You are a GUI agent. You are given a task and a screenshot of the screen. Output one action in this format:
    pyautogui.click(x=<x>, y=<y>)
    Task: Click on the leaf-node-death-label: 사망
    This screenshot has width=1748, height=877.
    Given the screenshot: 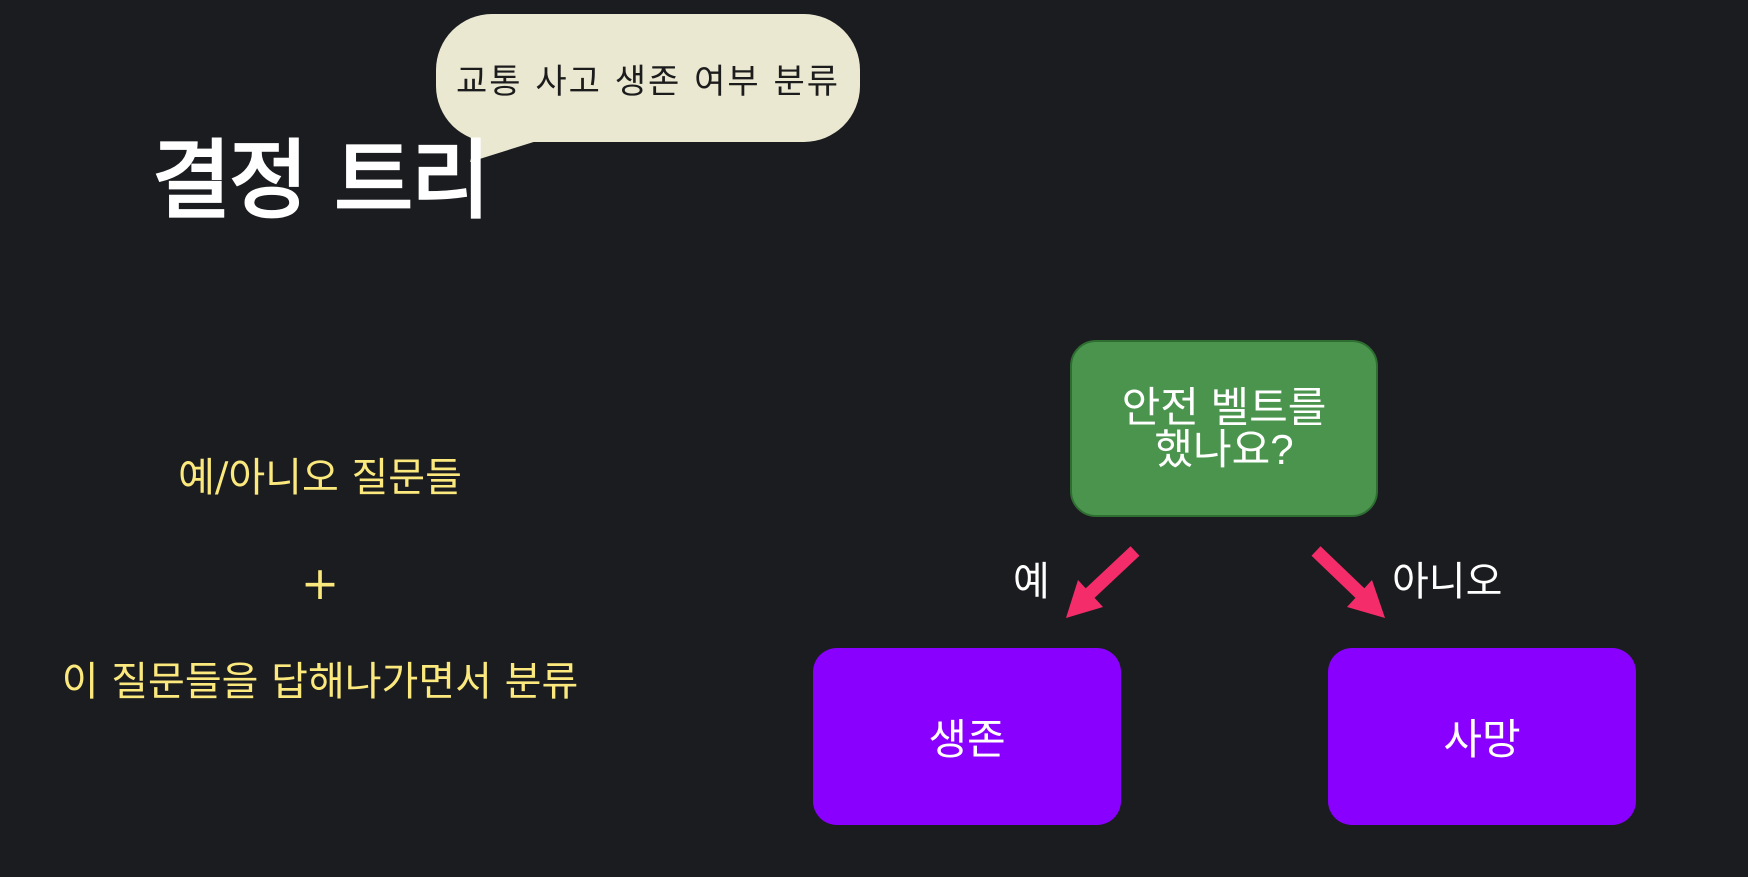 What is the action you would take?
    pyautogui.click(x=1482, y=739)
    